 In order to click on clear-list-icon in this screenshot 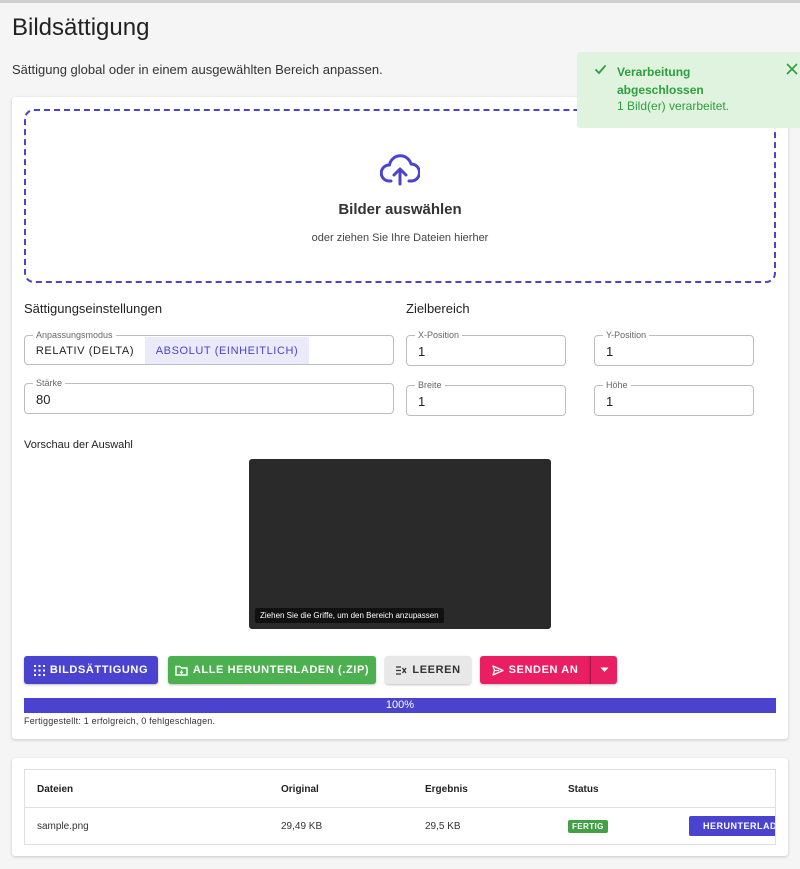, I will do `click(401, 670)`.